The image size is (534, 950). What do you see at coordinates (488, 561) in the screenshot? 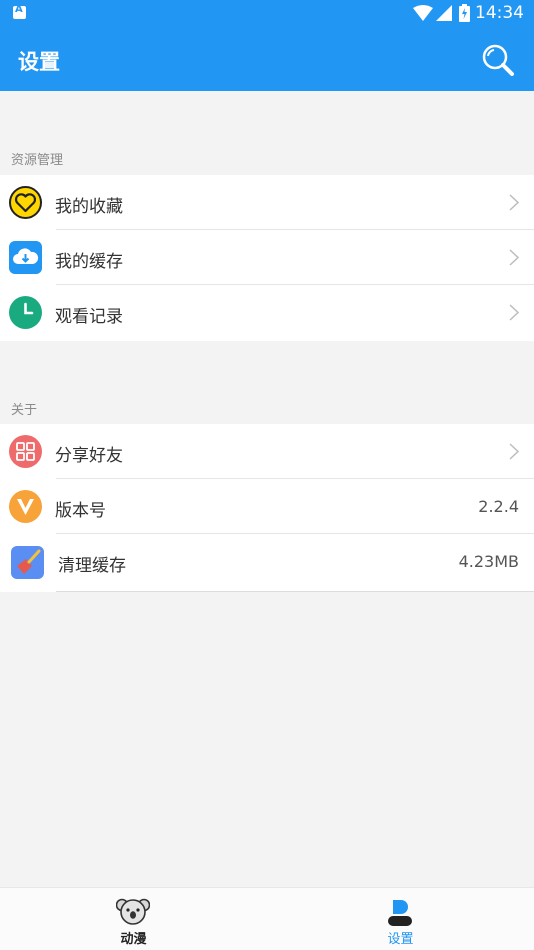
I see `cache-size-value: 4.23MB` at bounding box center [488, 561].